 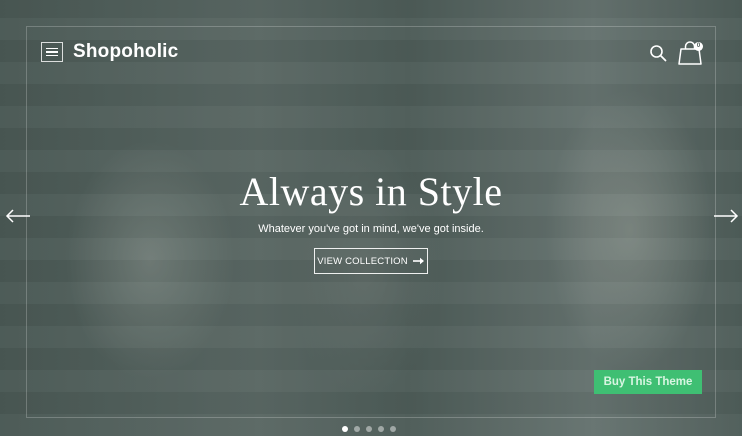 I want to click on view-collection-button: VIEW COLLECTION, so click(x=371, y=261).